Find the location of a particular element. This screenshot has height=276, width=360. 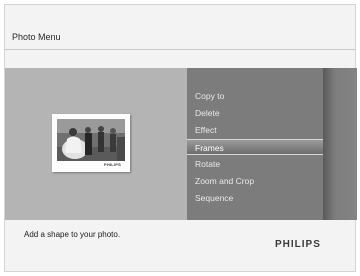

submenu-panel is located at coordinates (340, 144).